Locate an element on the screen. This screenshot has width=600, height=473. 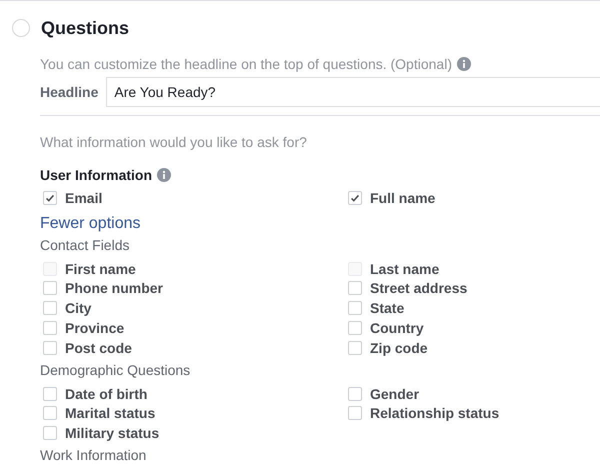
section-heading: User Information is located at coordinates (96, 175).